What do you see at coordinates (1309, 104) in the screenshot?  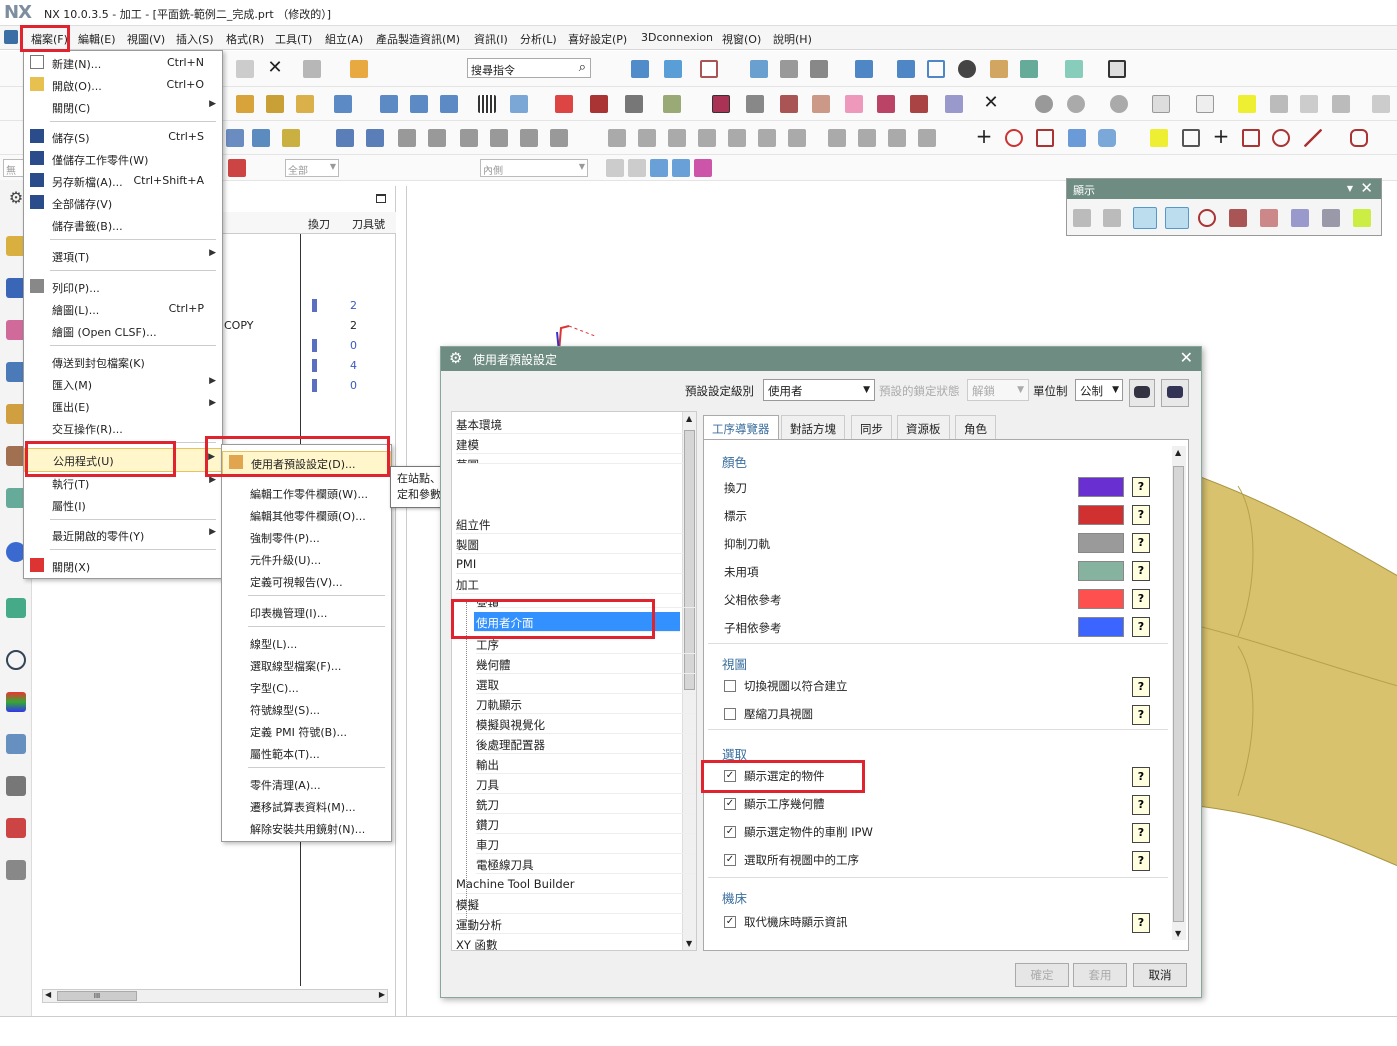 I see `tool-25-icon` at bounding box center [1309, 104].